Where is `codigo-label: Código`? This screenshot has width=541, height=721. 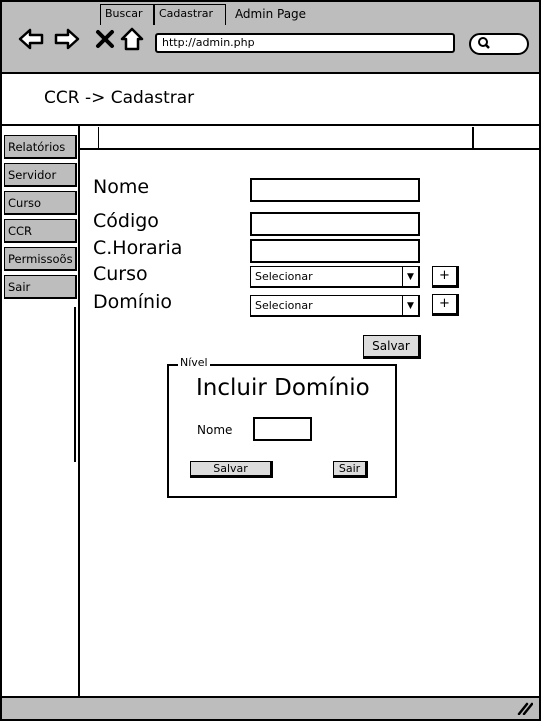 codigo-label: Código is located at coordinates (126, 221).